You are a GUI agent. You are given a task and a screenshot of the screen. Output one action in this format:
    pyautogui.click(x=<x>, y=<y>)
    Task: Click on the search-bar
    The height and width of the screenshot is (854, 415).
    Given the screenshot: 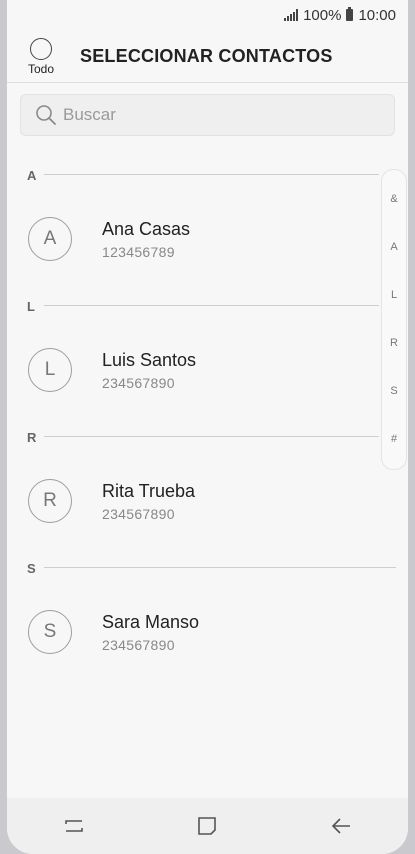 What is the action you would take?
    pyautogui.click(x=207, y=115)
    